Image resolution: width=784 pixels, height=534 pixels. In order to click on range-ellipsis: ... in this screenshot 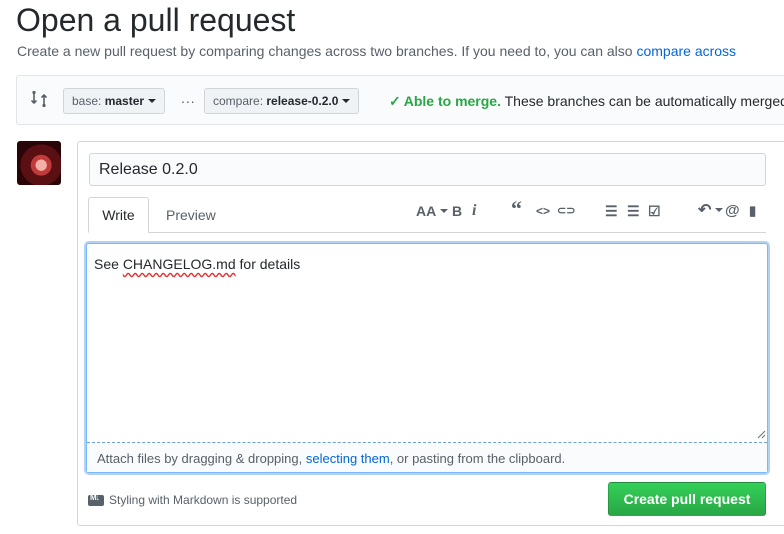, I will do `click(188, 98)`.